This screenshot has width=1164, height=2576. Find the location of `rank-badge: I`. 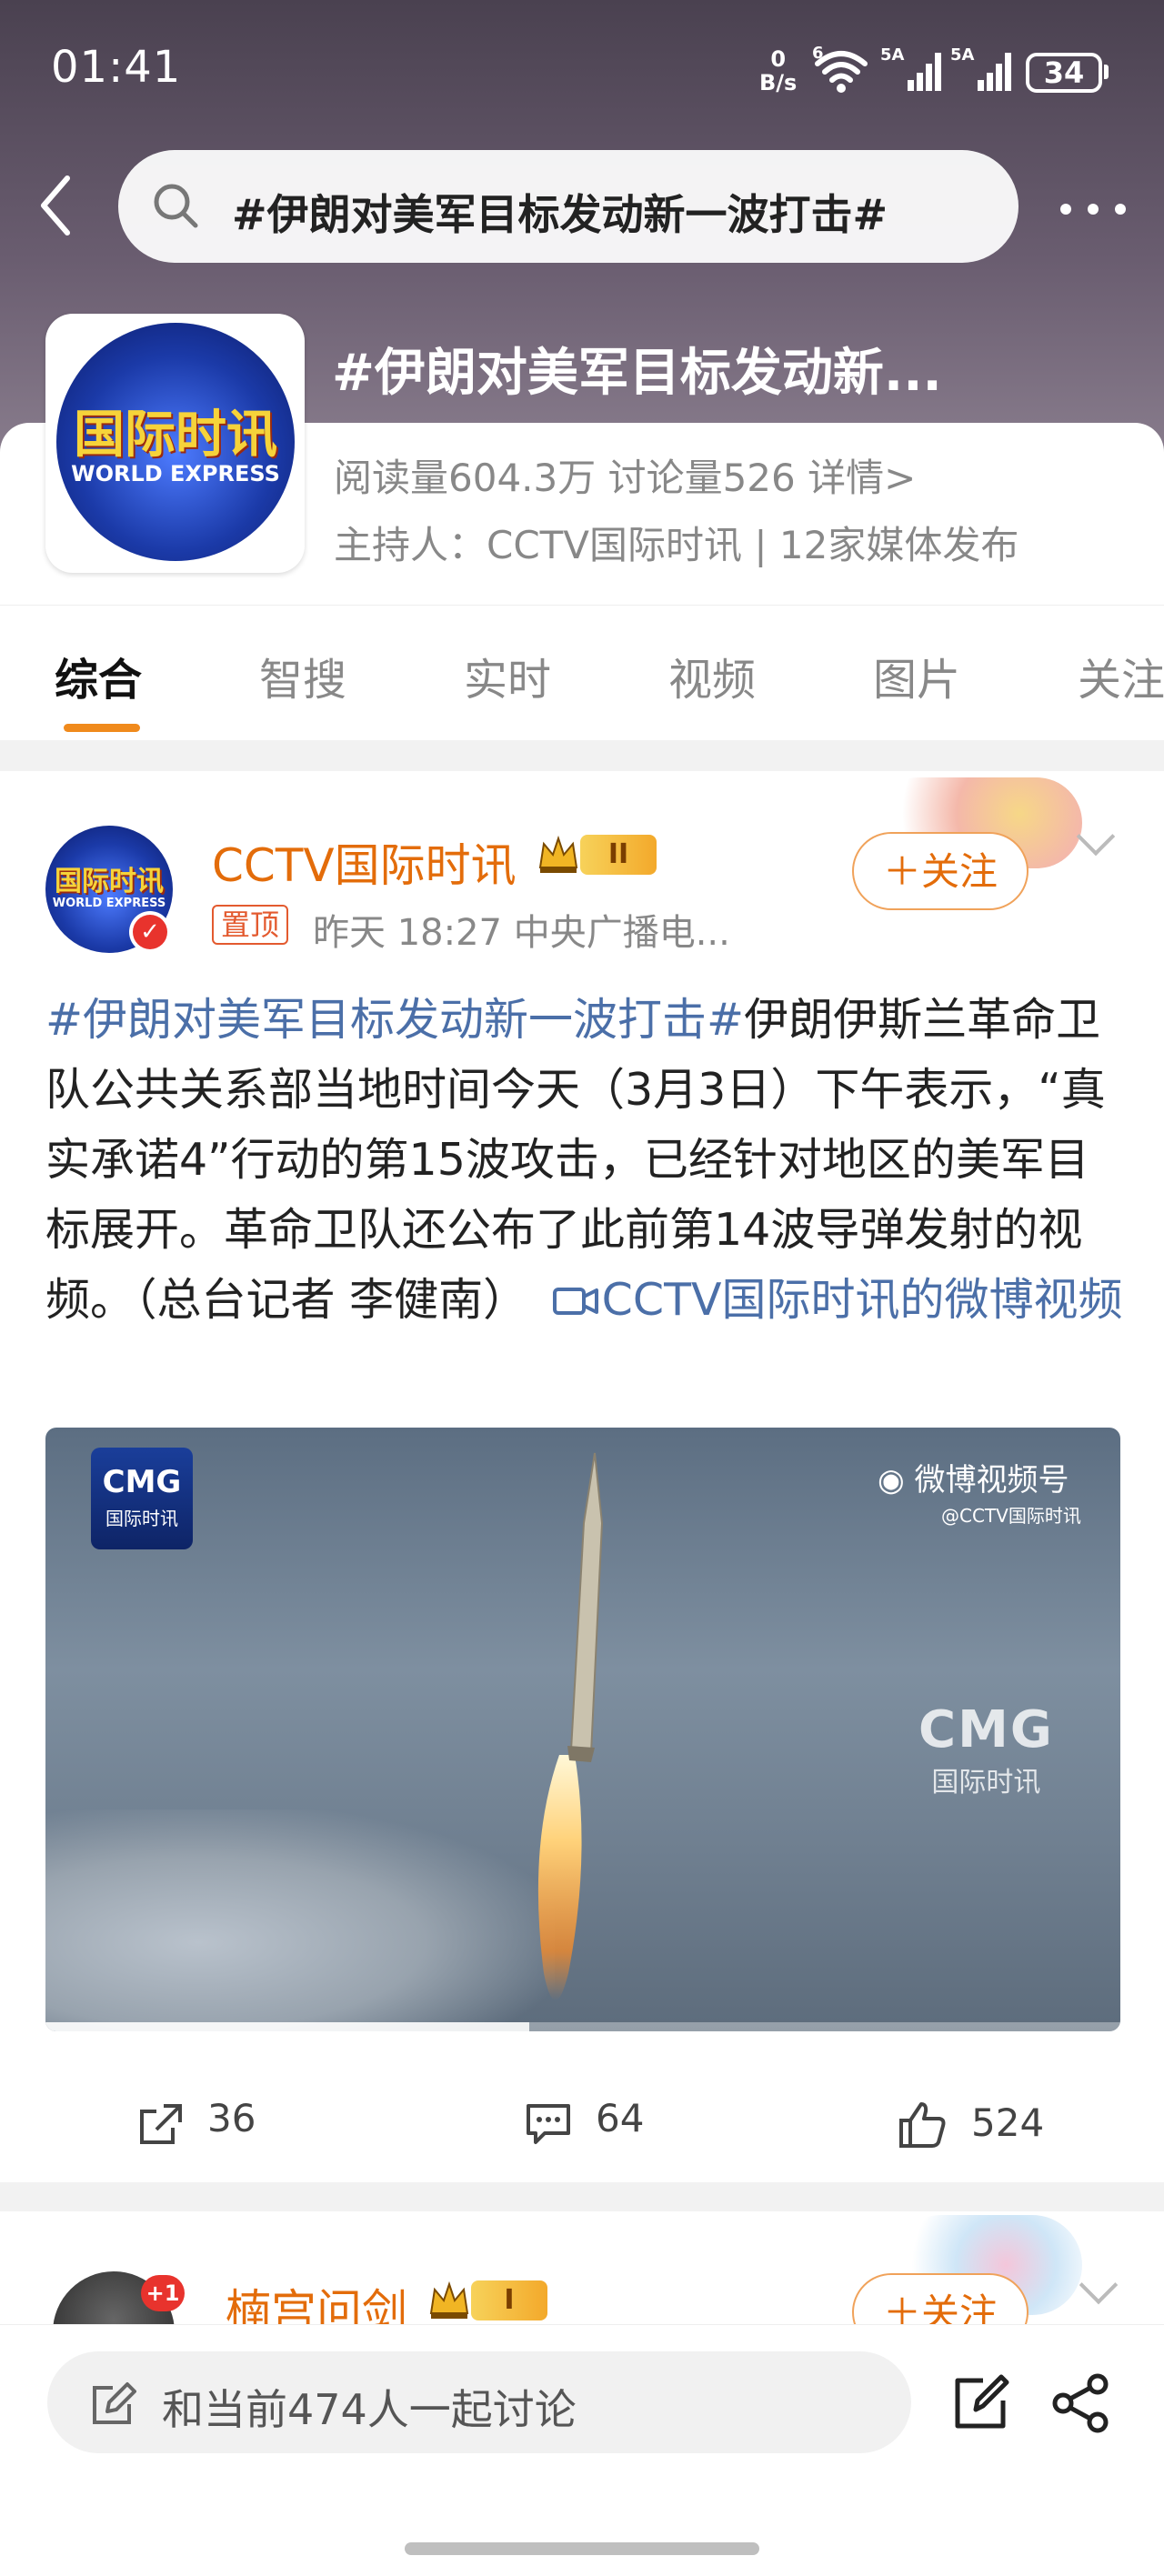

rank-badge: I is located at coordinates (509, 2300).